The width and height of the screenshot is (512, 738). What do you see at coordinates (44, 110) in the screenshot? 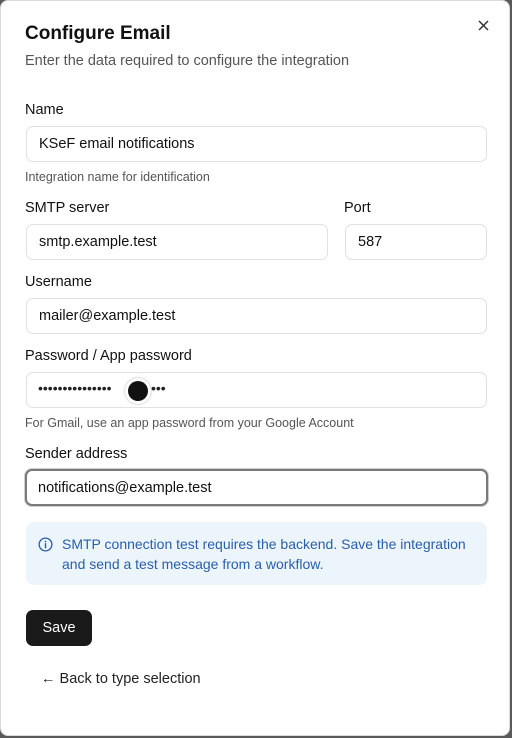
I see `name-label: Name` at bounding box center [44, 110].